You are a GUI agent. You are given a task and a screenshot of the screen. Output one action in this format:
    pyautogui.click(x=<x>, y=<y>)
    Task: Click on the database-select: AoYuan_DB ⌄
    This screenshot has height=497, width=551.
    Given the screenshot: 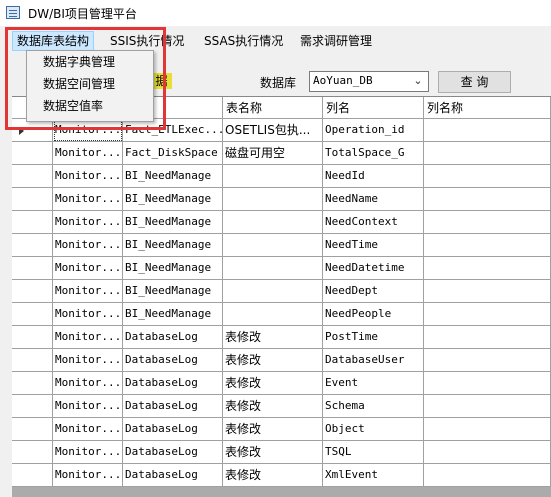 What is the action you would take?
    pyautogui.click(x=369, y=81)
    